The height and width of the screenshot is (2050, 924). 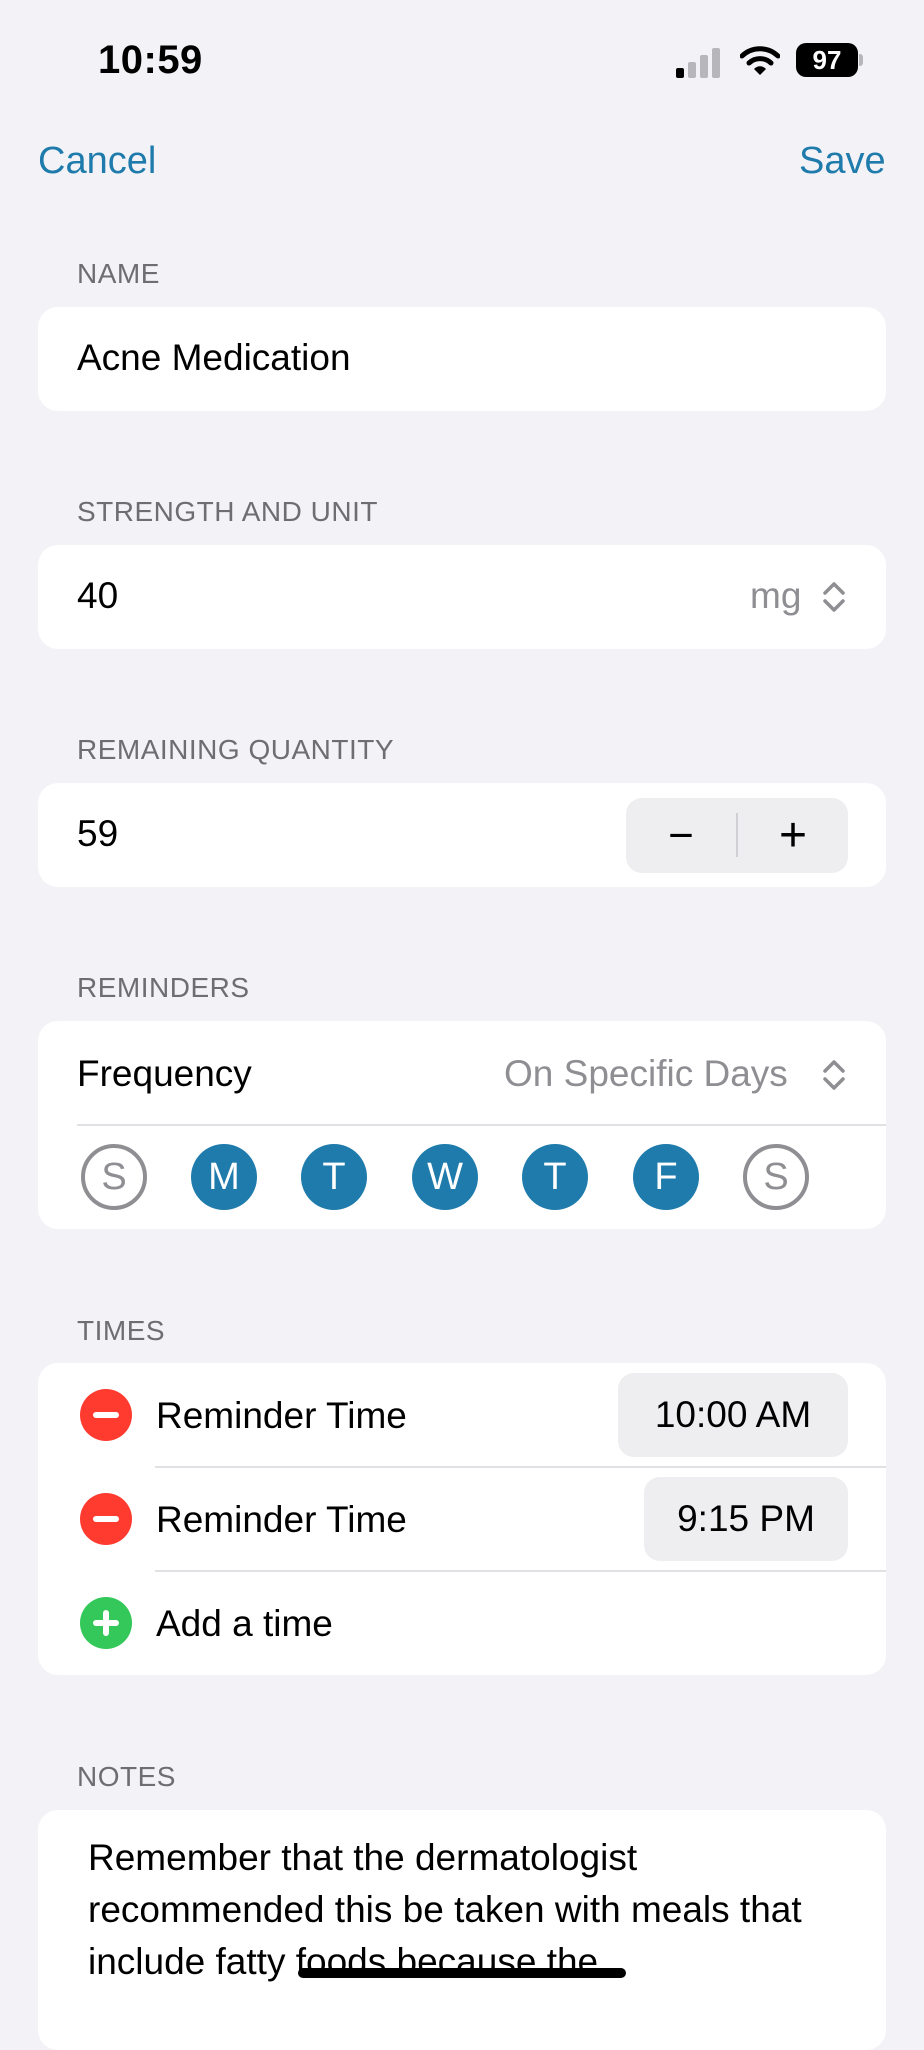 I want to click on increment-button: +, so click(x=793, y=835).